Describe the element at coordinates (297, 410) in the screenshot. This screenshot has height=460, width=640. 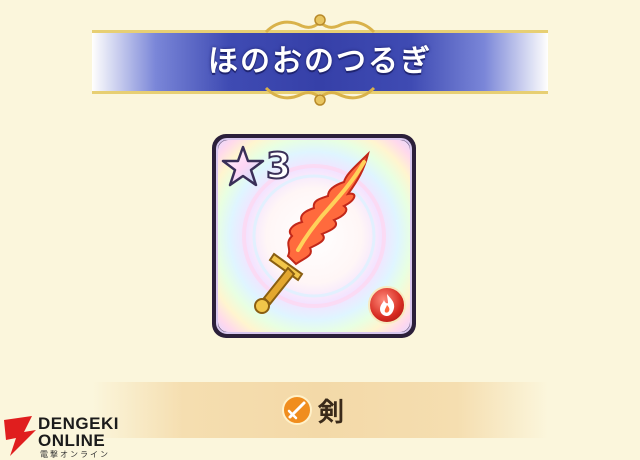
I see `sword-icon` at that location.